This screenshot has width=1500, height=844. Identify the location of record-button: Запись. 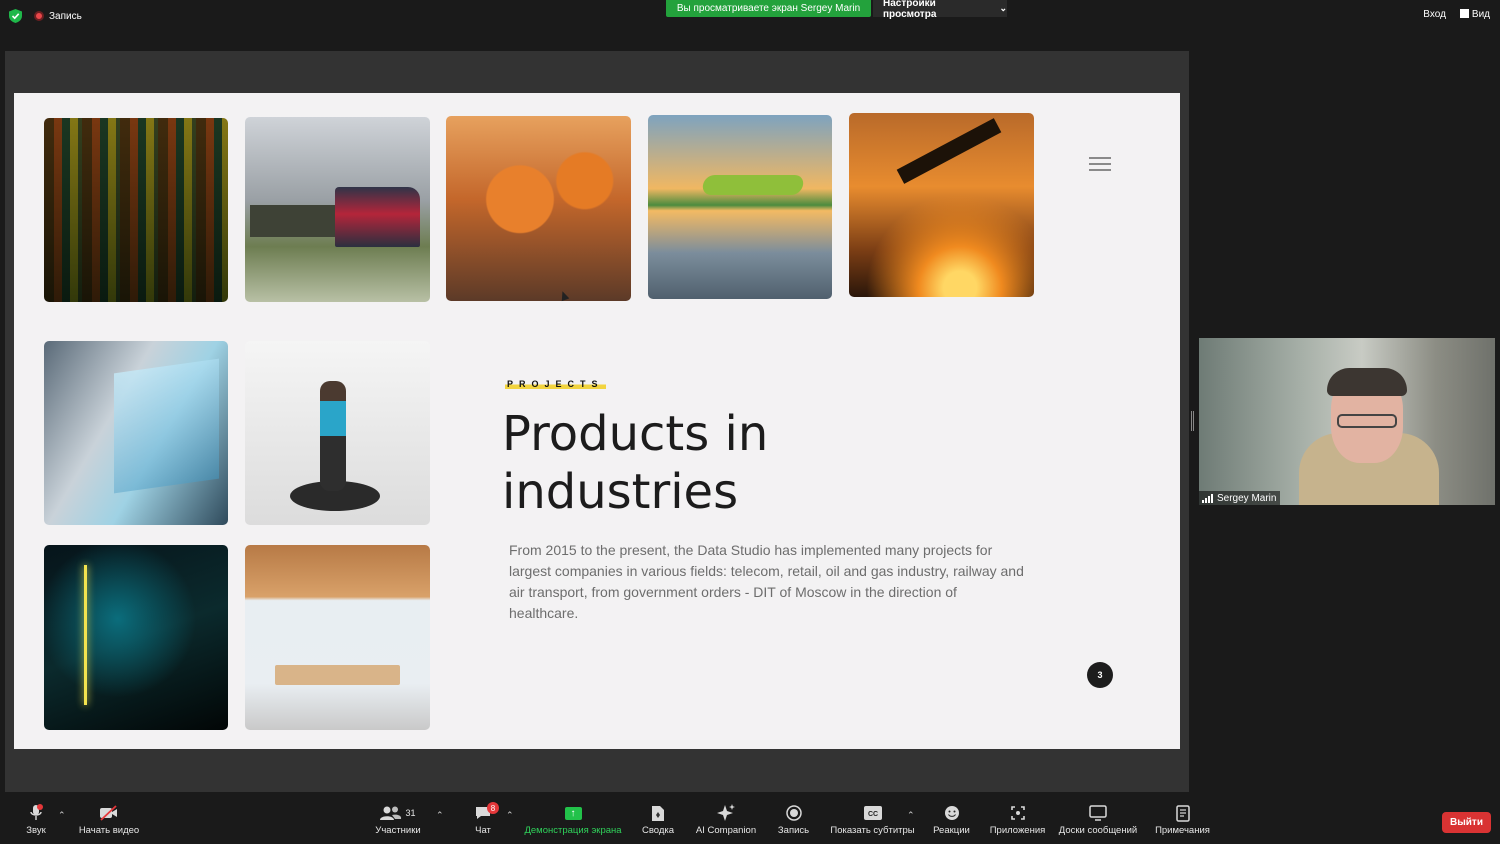
(793, 822).